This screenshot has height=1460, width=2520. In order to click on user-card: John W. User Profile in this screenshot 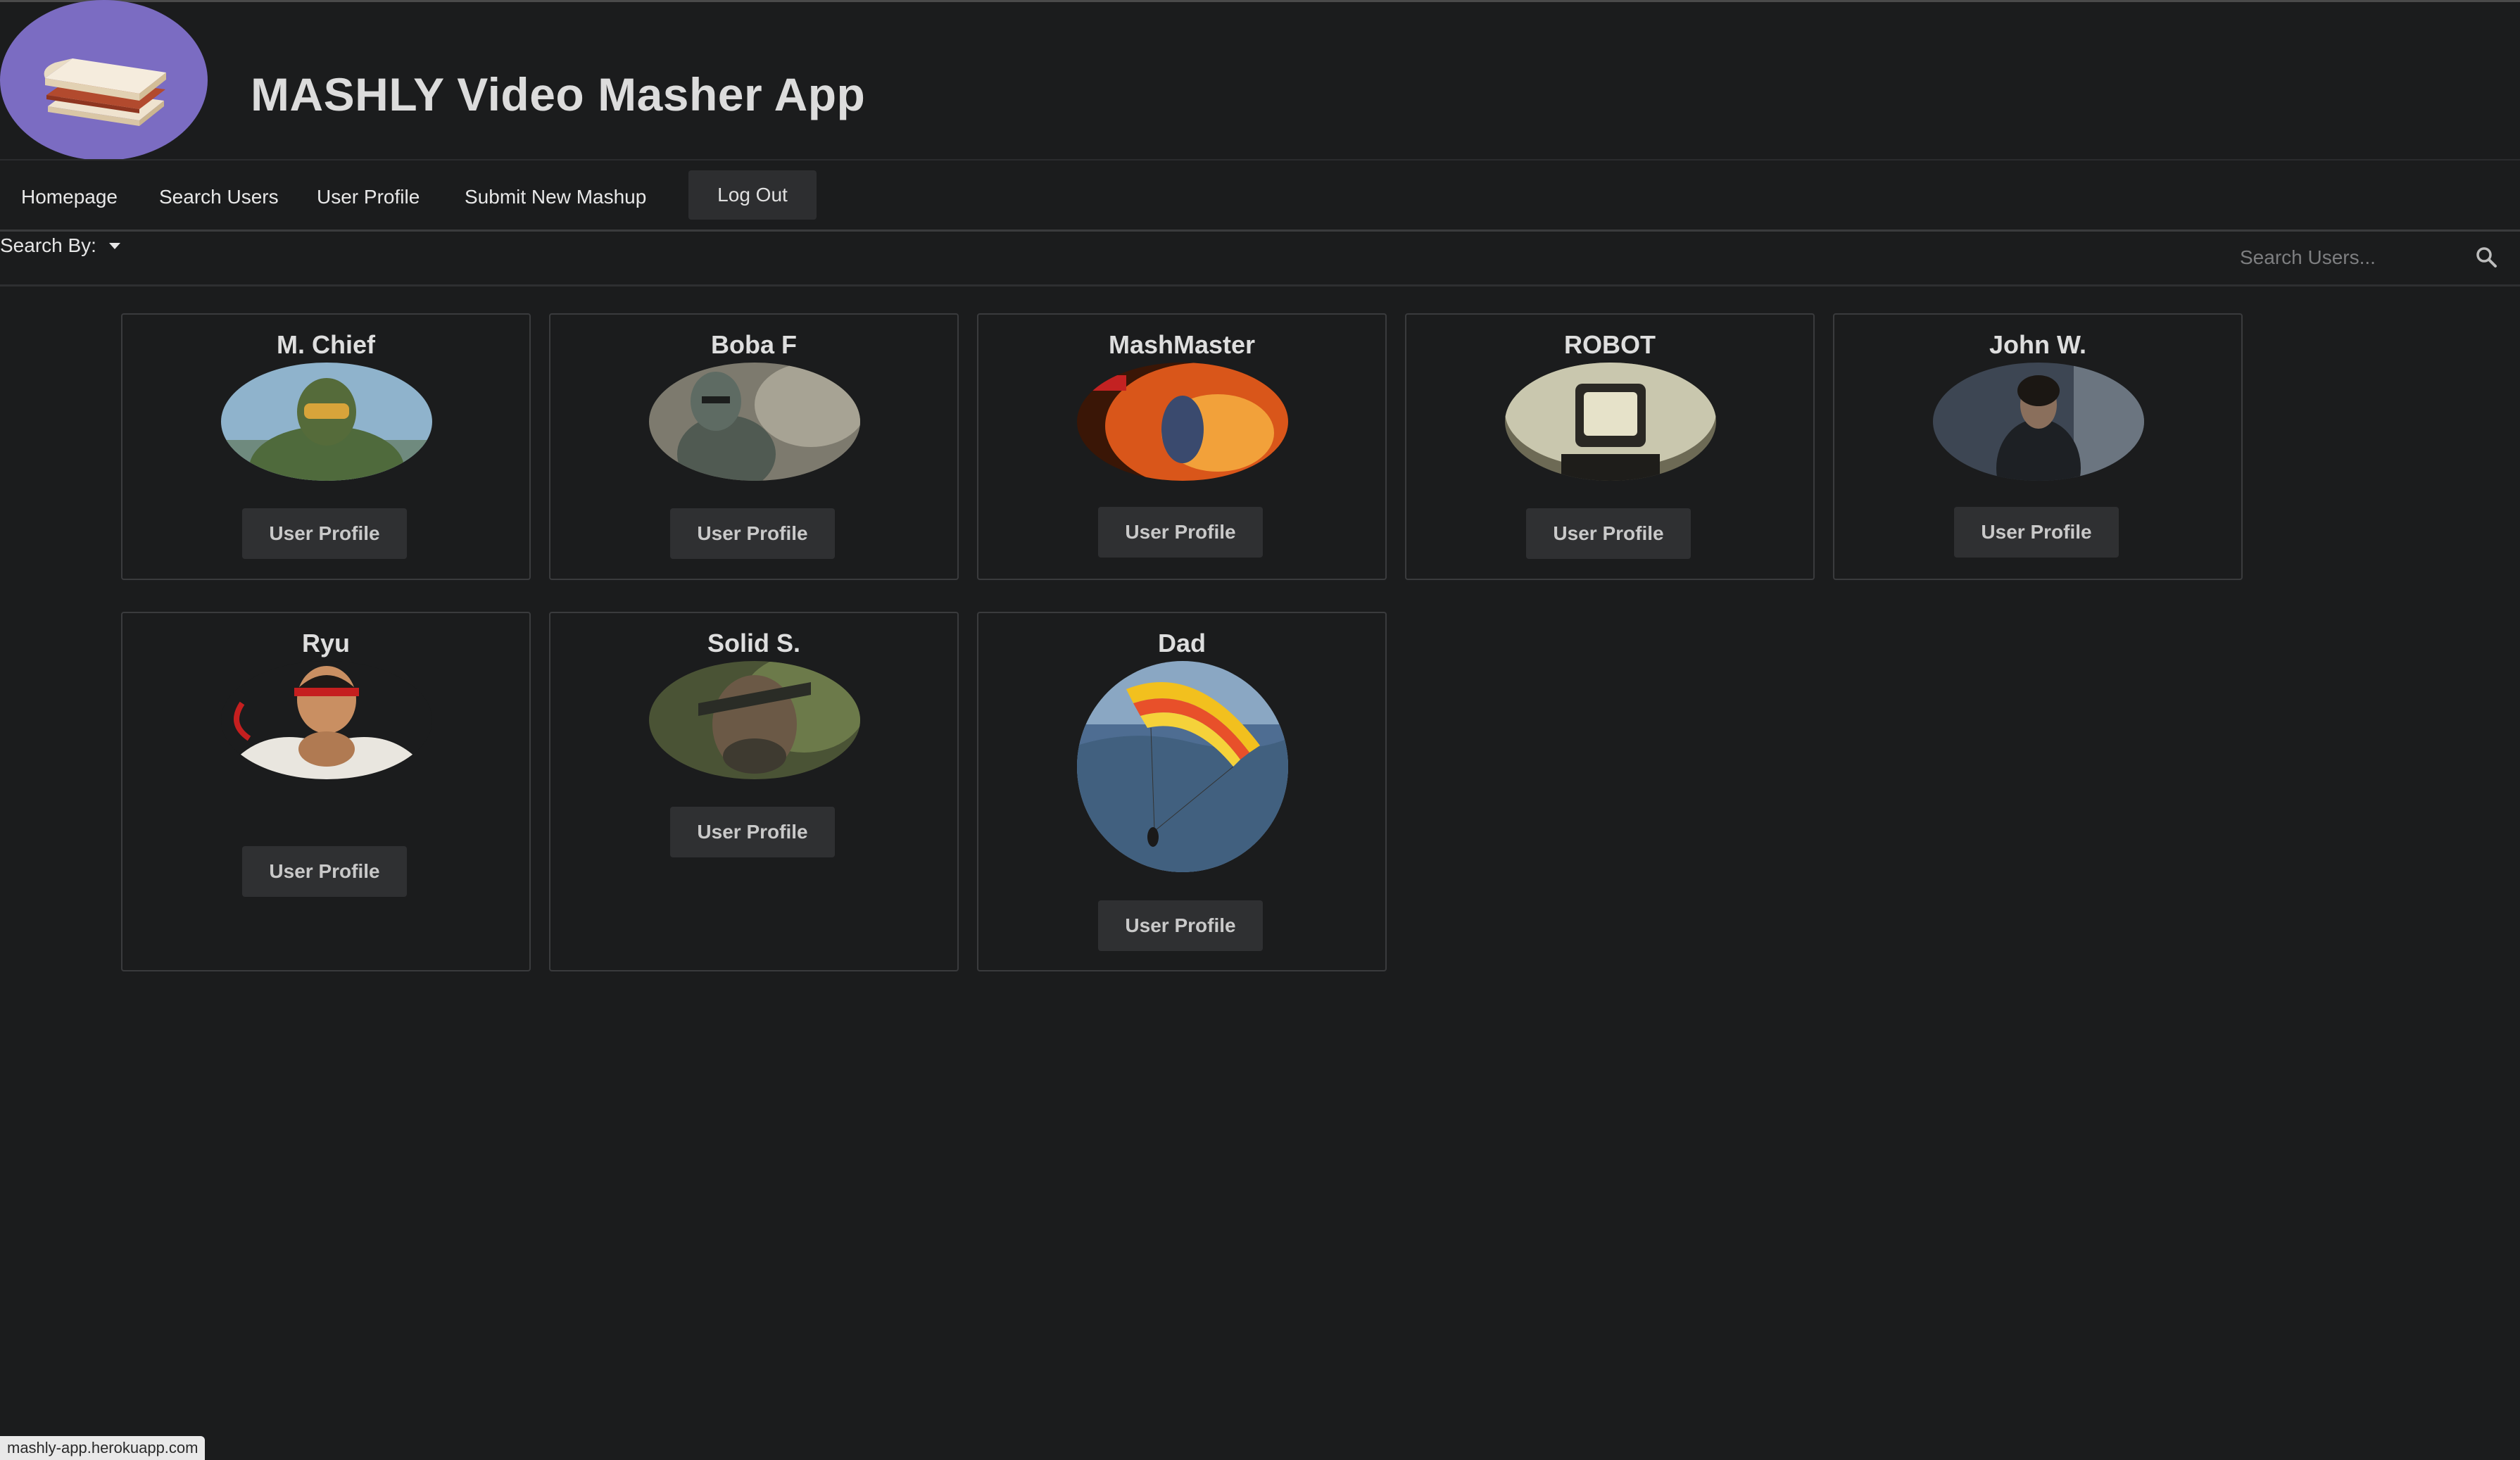, I will do `click(2038, 446)`.